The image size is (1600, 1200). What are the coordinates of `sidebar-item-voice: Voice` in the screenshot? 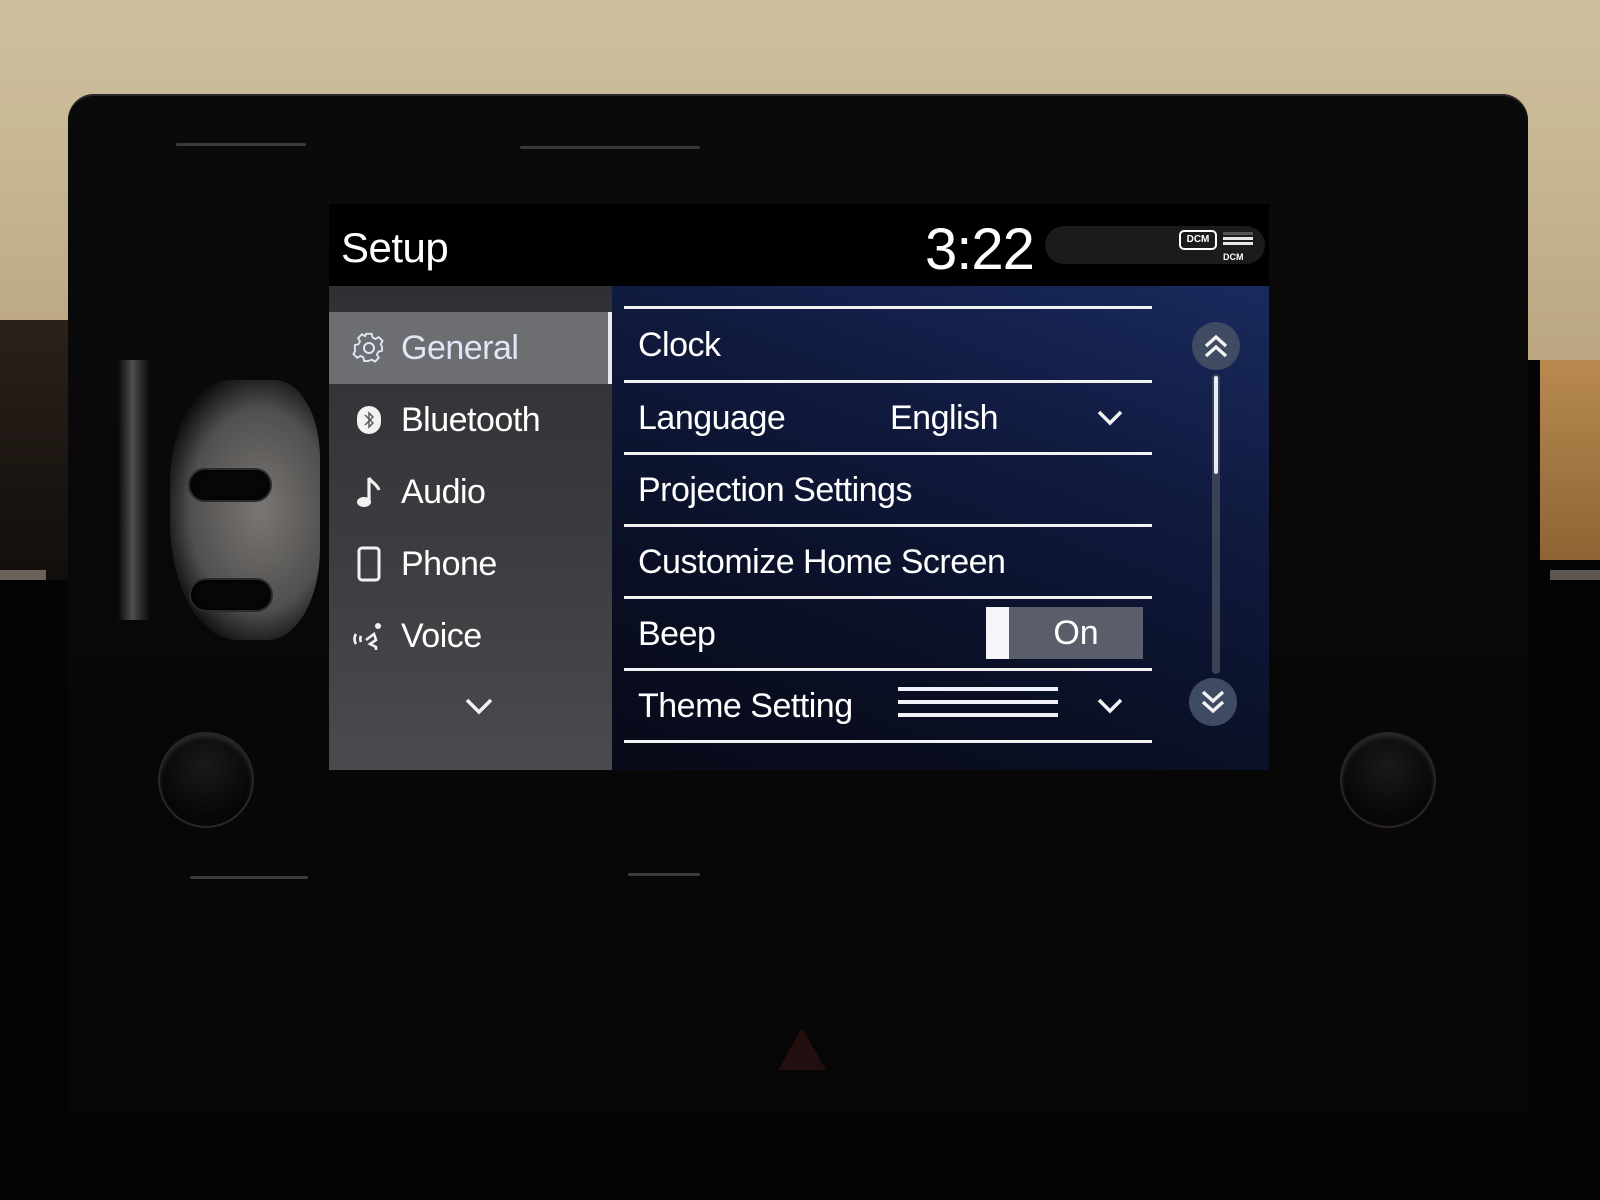 It's located at (470, 636).